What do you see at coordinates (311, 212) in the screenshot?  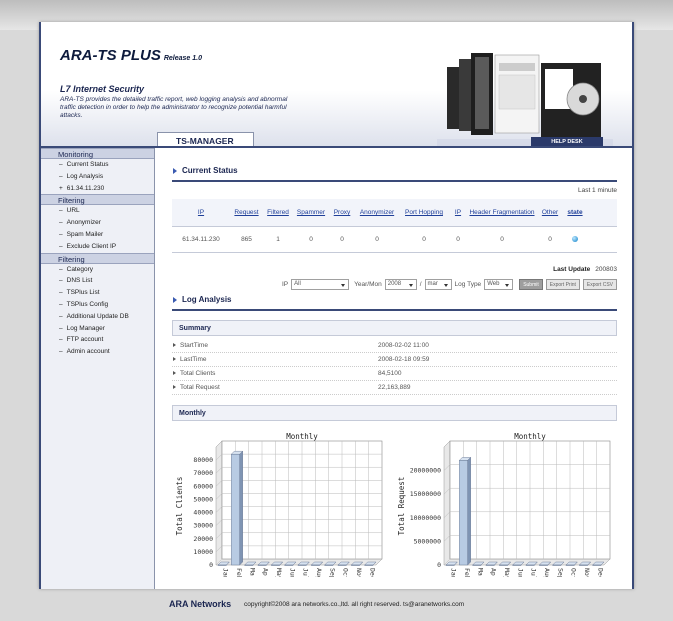 I see `status-column-header: Spammer` at bounding box center [311, 212].